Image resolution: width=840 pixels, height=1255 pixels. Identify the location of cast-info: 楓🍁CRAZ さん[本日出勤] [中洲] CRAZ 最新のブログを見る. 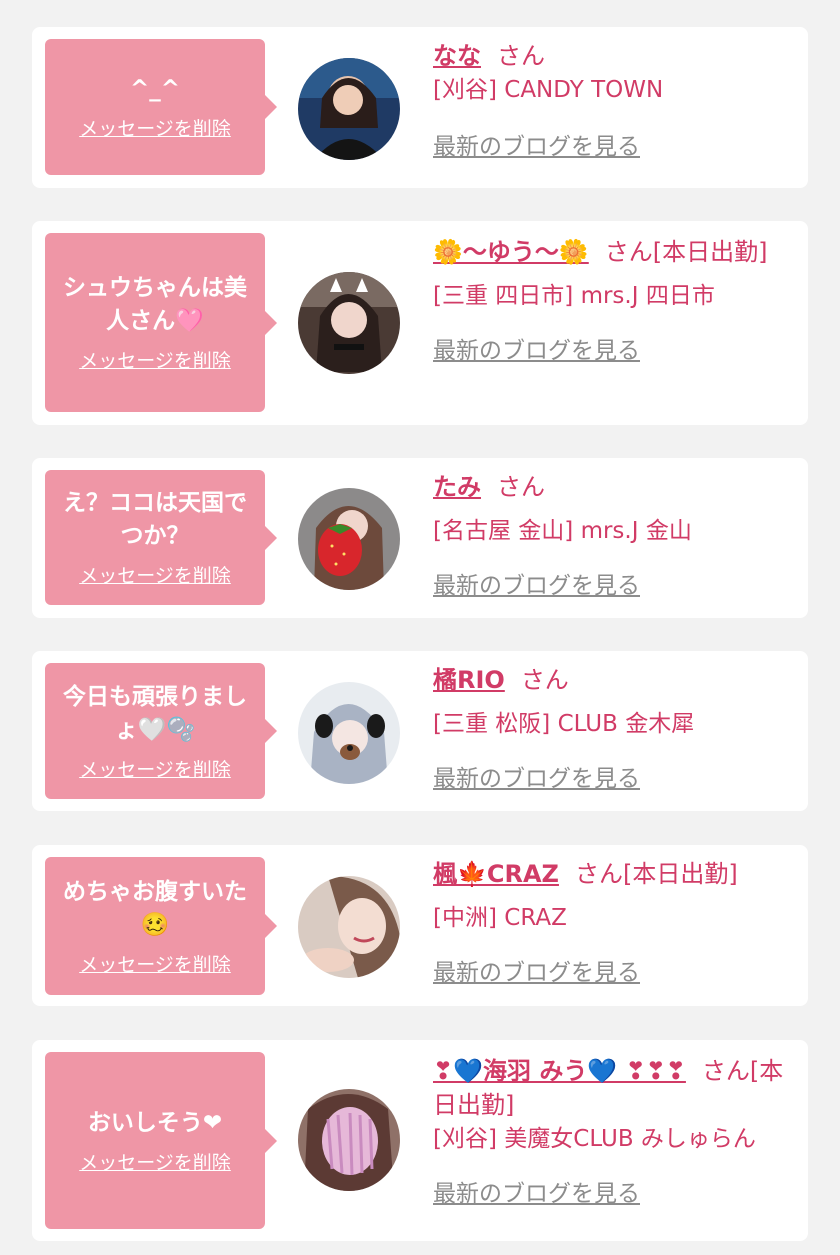
(614, 922).